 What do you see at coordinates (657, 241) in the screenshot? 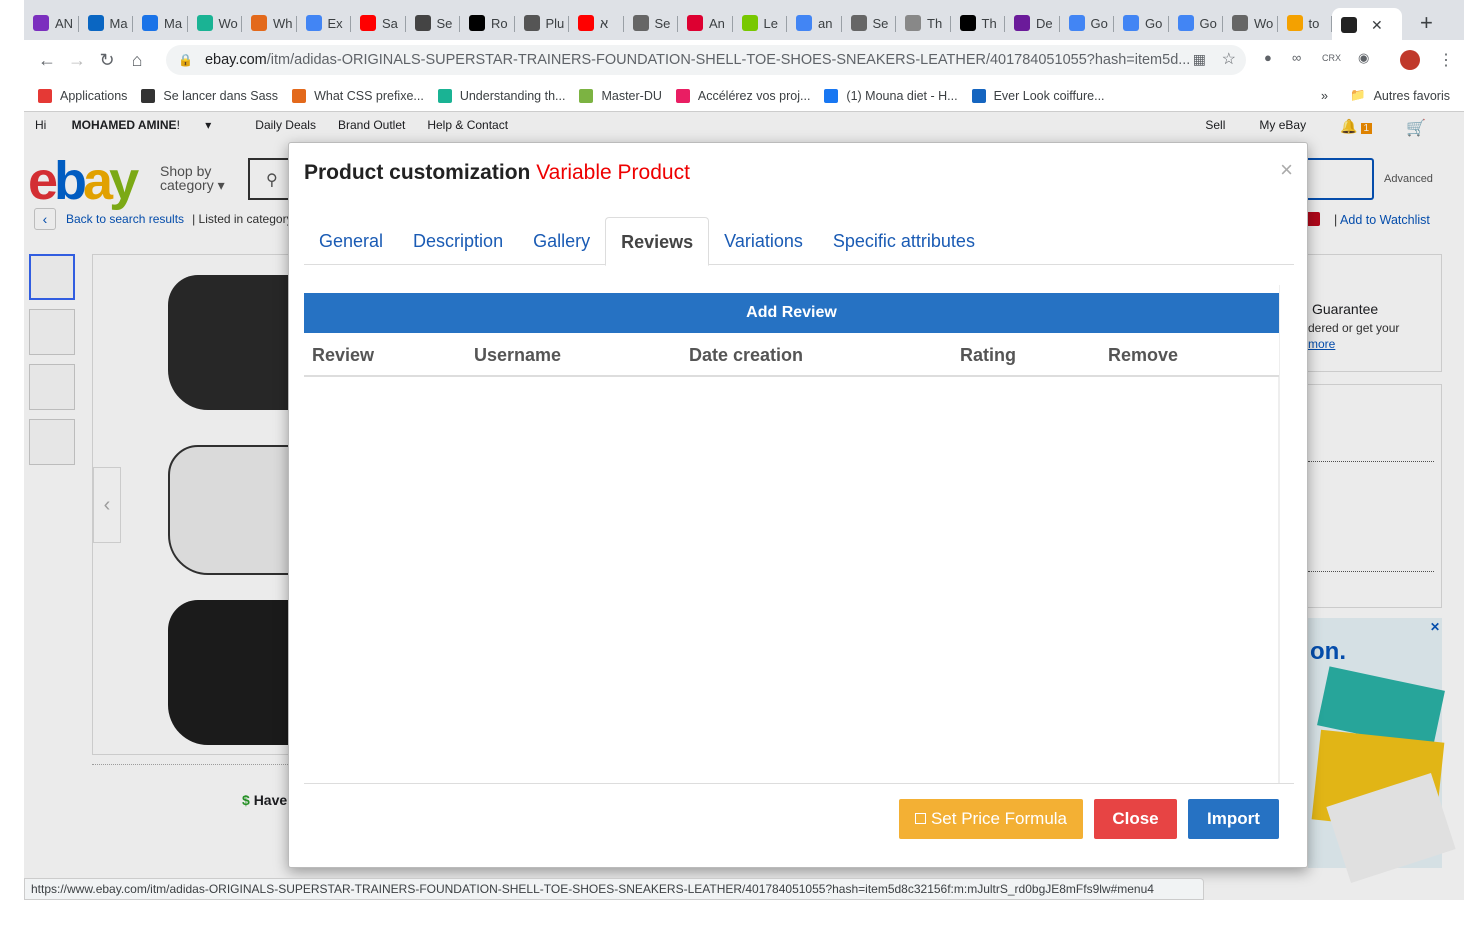
I see `tab-reviews: Reviews` at bounding box center [657, 241].